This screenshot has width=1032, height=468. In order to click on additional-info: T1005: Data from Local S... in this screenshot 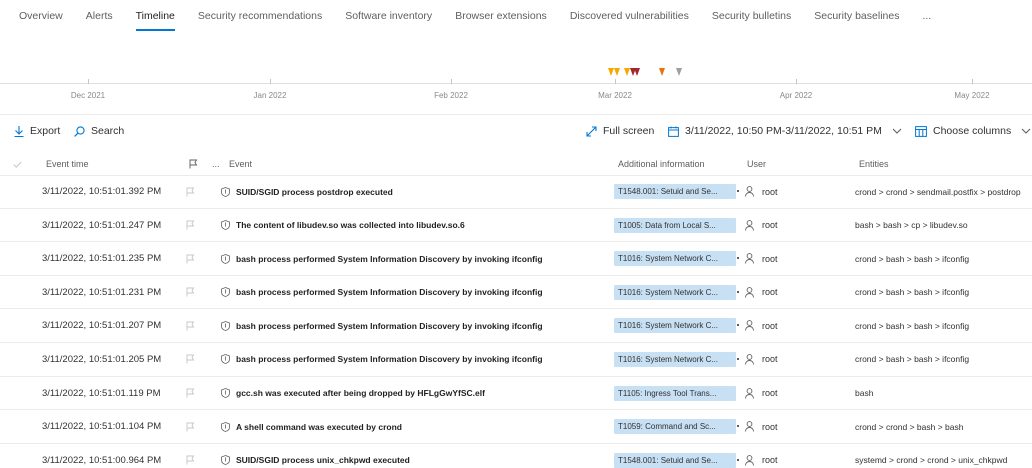, I will do `click(676, 225)`.